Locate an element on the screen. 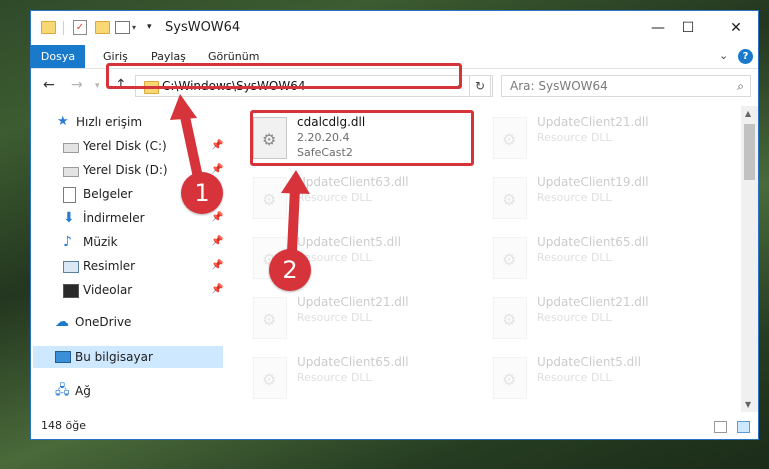 Image resolution: width=769 pixels, height=469 pixels. annotation-arrows is located at coordinates (240, 175).